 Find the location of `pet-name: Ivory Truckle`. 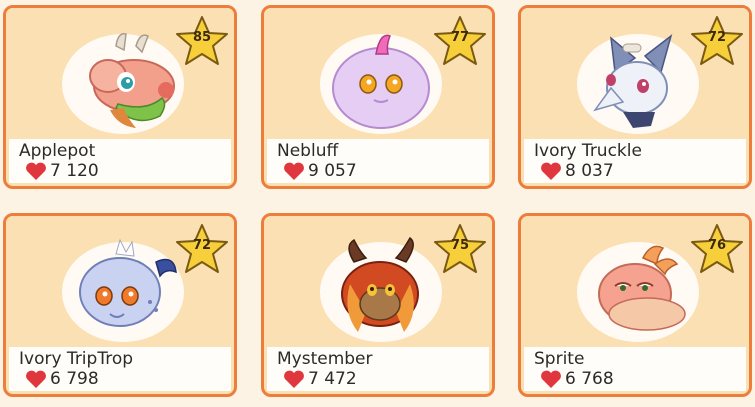

pet-name: Ivory Truckle is located at coordinates (588, 151).